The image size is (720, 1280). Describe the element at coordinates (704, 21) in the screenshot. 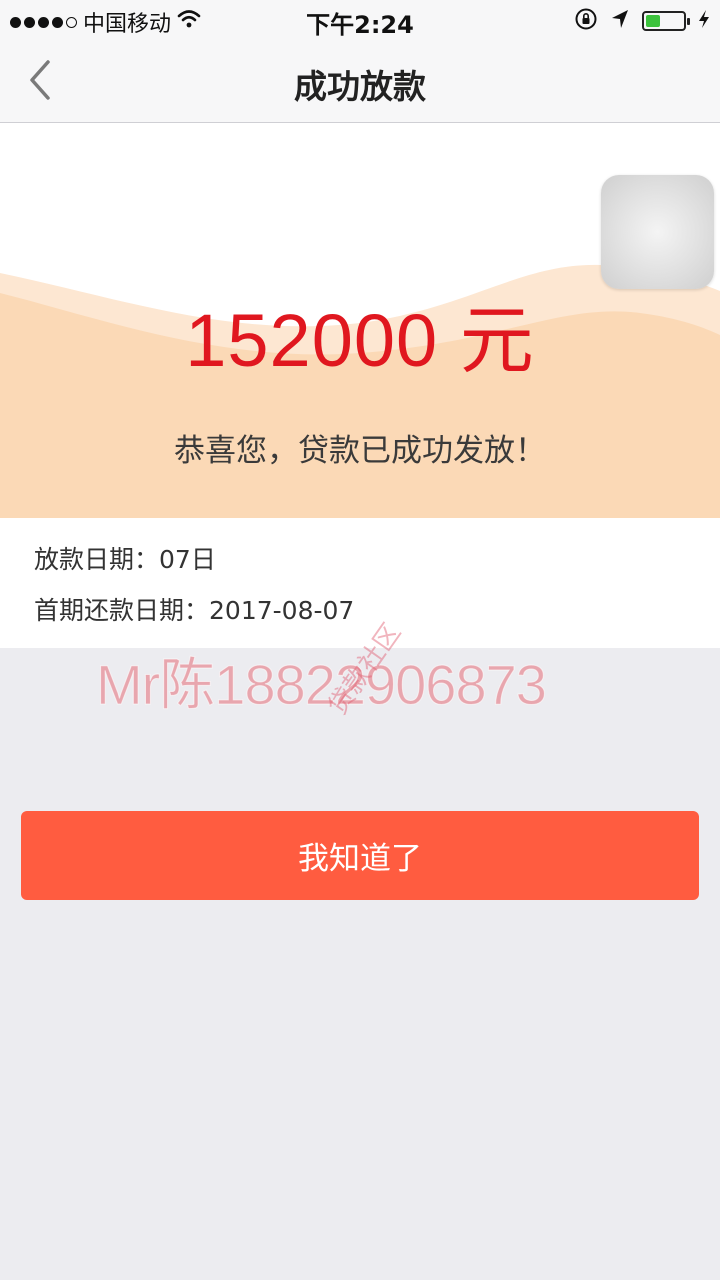

I see `charging-bolt-icon` at that location.